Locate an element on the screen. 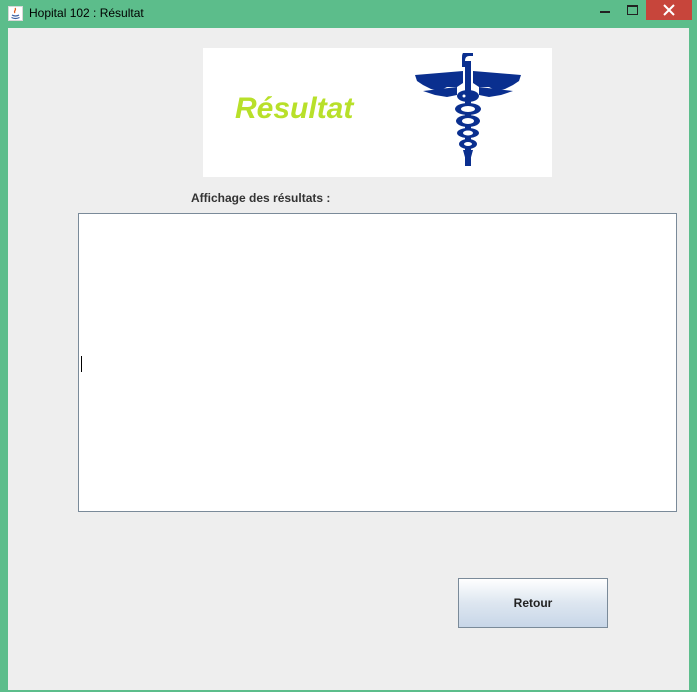  caduceus-icon is located at coordinates (468, 109).